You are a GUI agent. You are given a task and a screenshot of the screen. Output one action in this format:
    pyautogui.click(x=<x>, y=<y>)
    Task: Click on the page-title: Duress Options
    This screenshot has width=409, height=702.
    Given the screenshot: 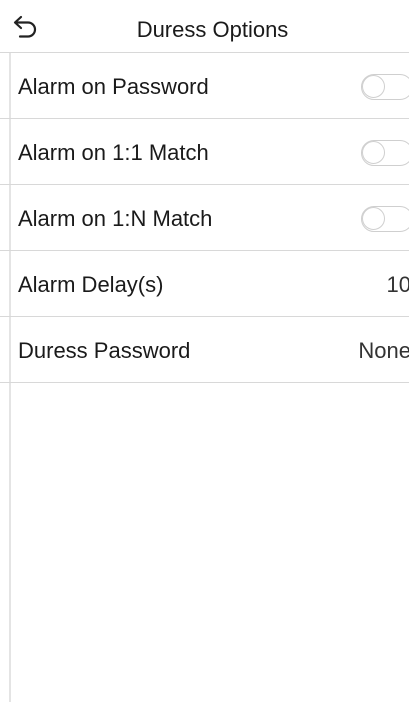 What is the action you would take?
    pyautogui.click(x=212, y=29)
    